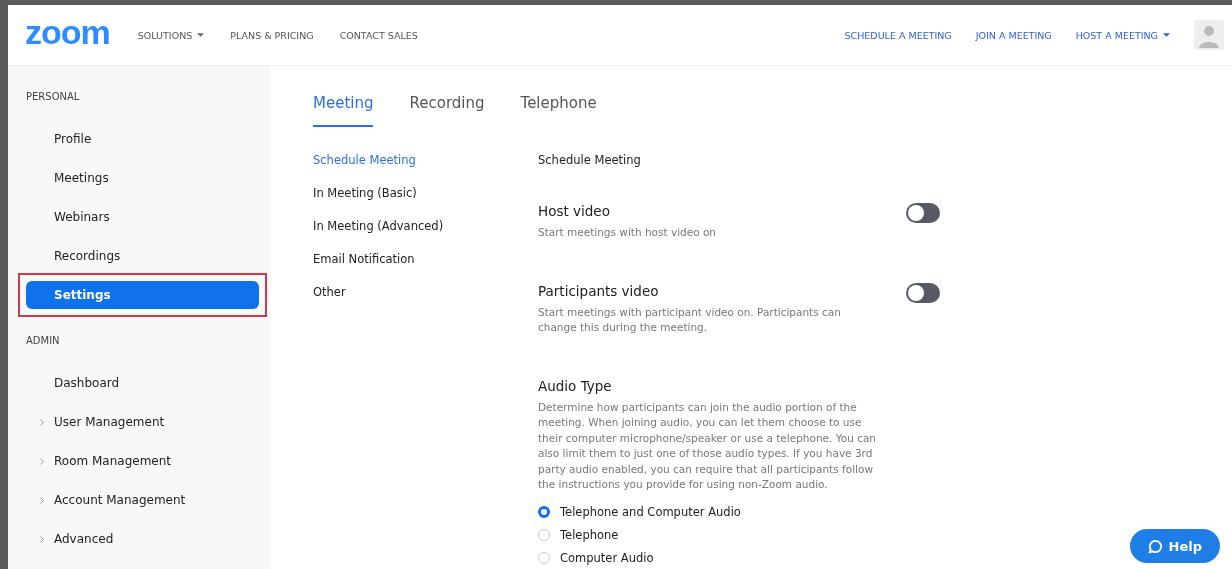  What do you see at coordinates (898, 35) in the screenshot?
I see `nav-link: SCHEDULE A MEETING` at bounding box center [898, 35].